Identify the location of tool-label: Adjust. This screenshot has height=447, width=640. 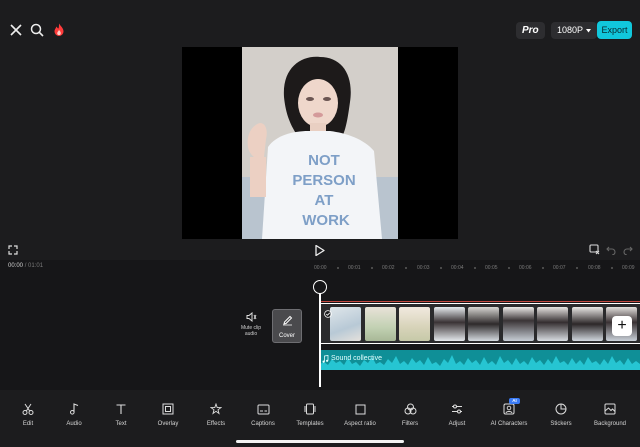
(457, 424).